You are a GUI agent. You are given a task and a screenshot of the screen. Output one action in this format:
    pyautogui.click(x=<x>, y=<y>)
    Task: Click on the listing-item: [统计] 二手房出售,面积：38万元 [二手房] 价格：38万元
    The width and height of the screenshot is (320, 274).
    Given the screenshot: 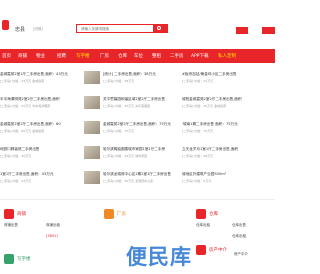 What is the action you would take?
    pyautogui.click(x=131, y=78)
    